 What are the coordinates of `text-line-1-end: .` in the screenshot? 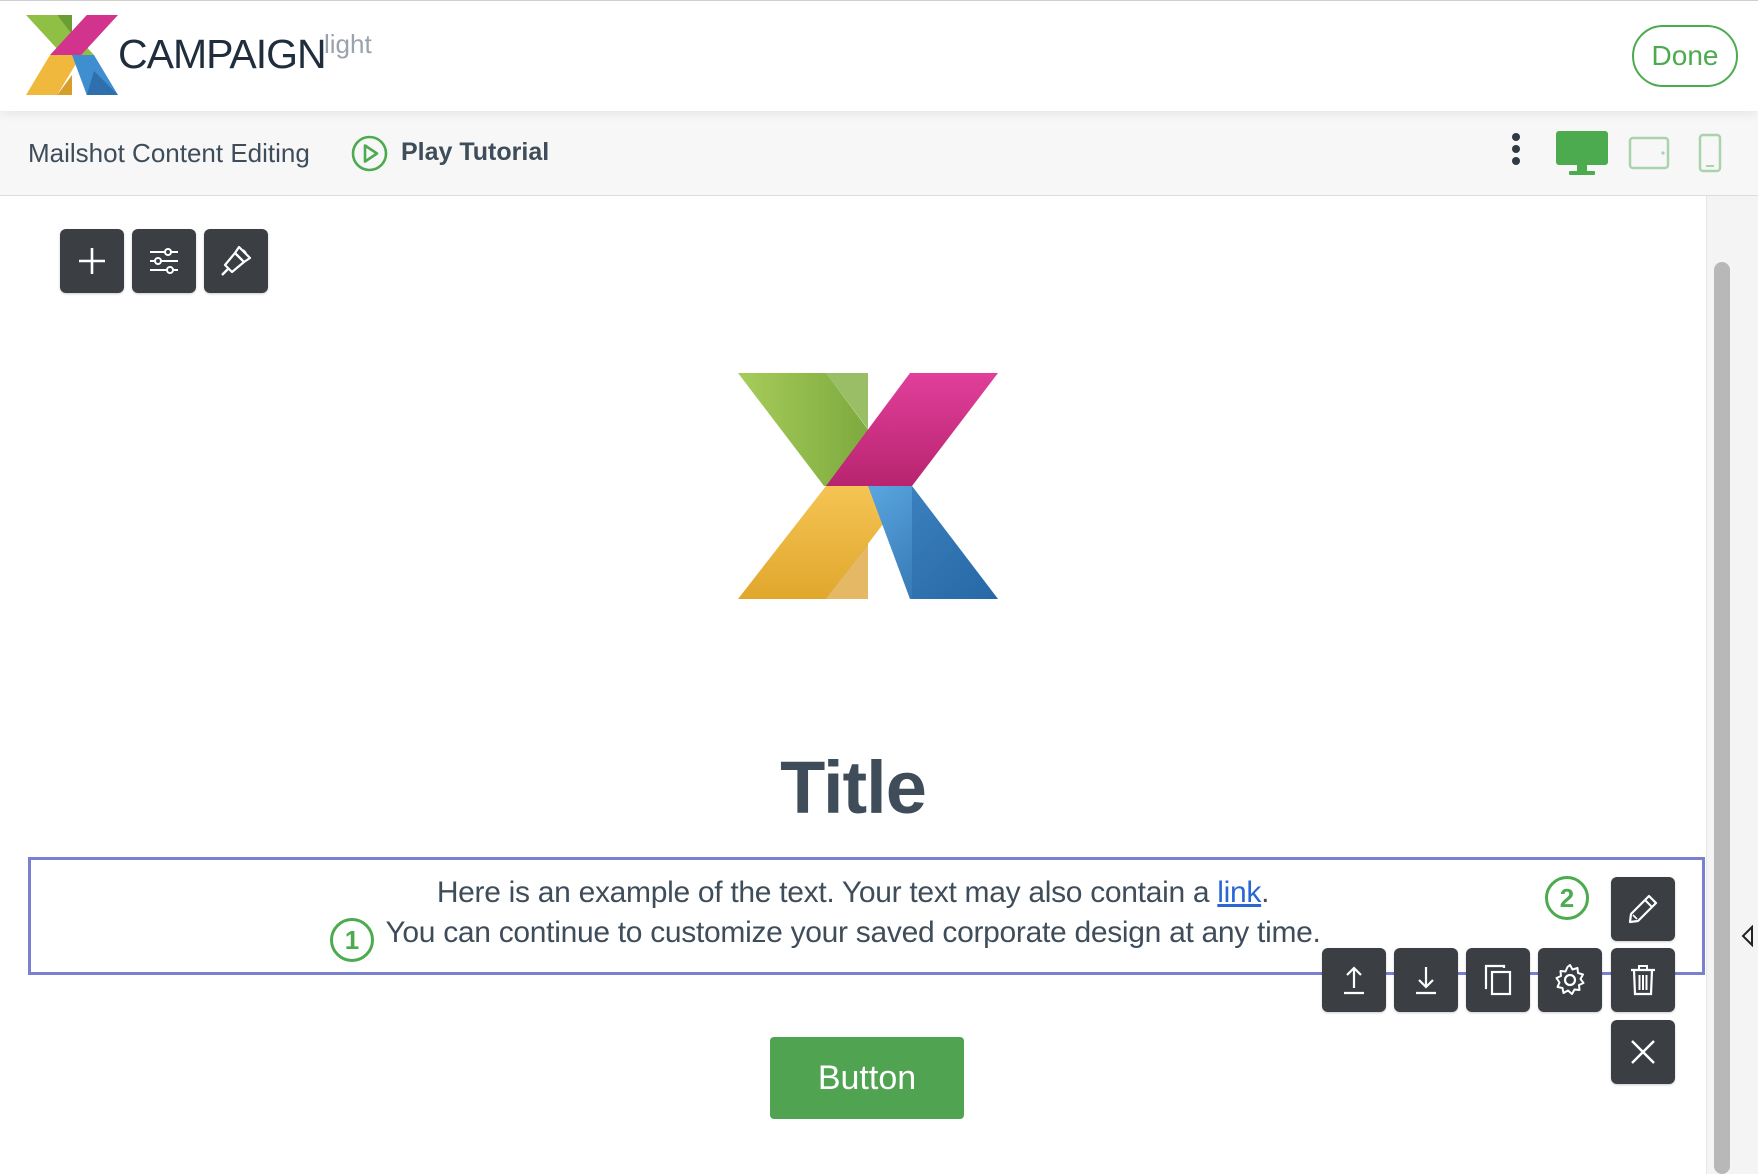 It's located at (1265, 892).